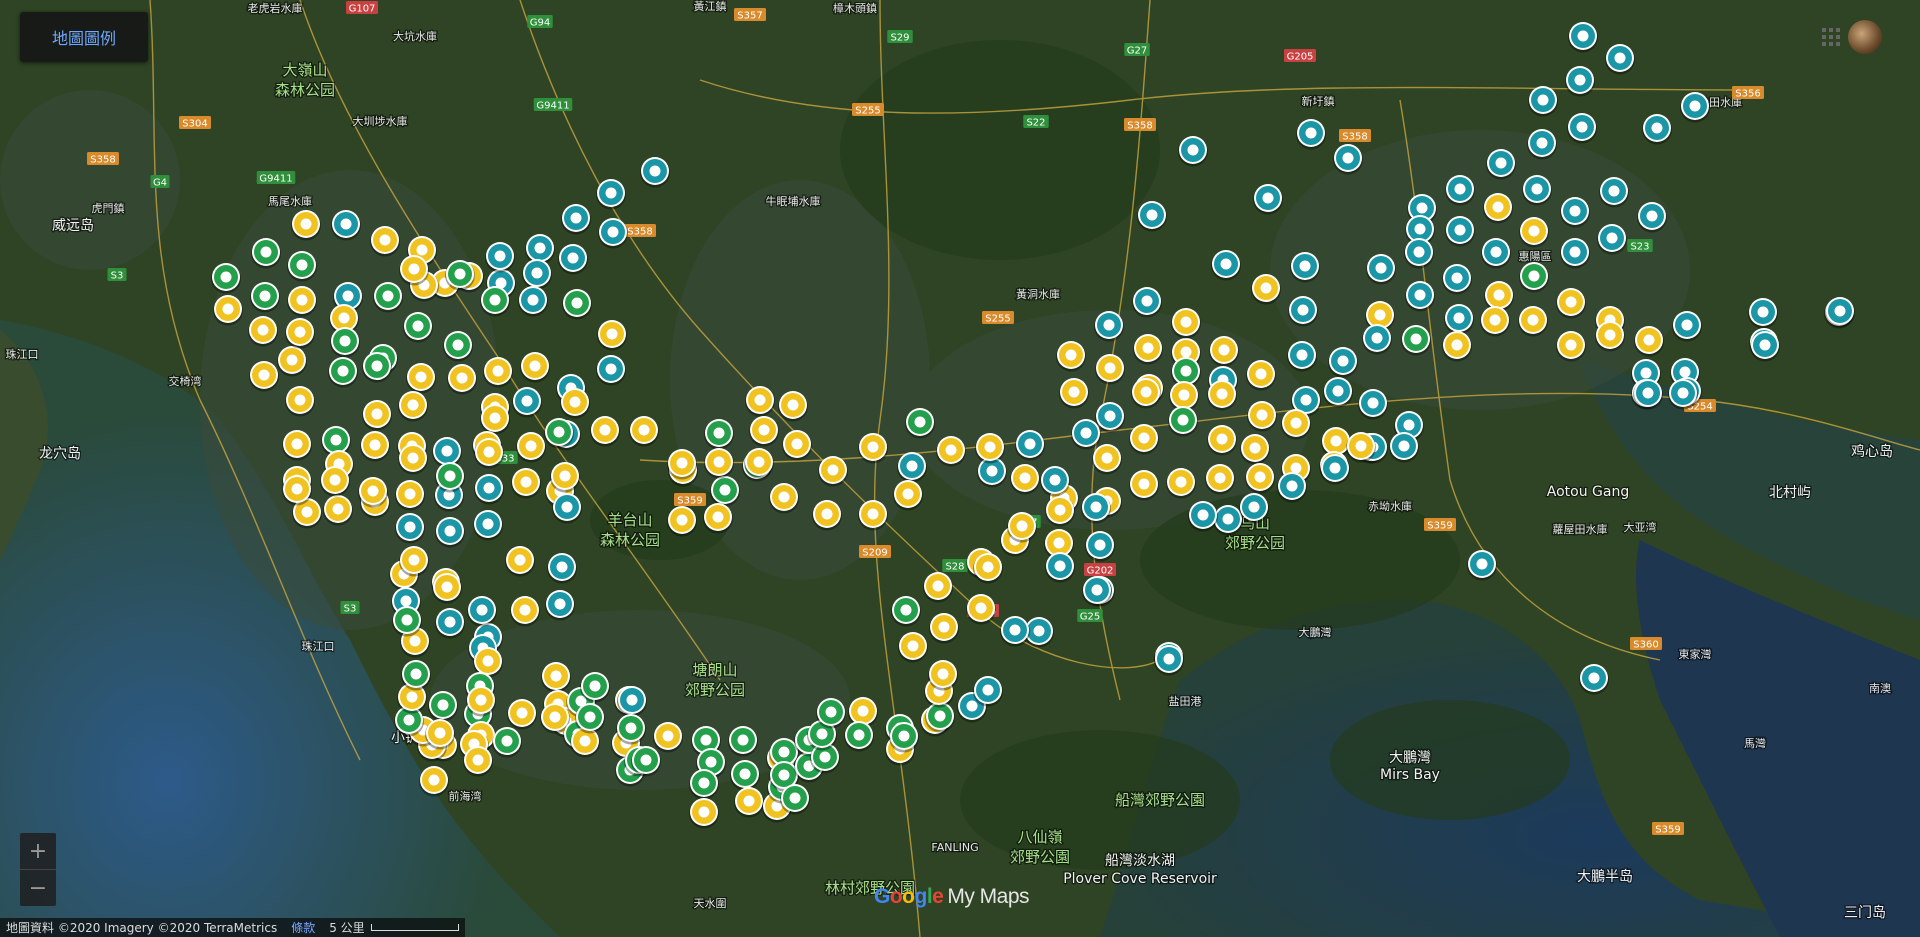 The image size is (1920, 937). Describe the element at coordinates (275, 8) in the screenshot. I see `place-label: 老虎岩水庫` at that location.